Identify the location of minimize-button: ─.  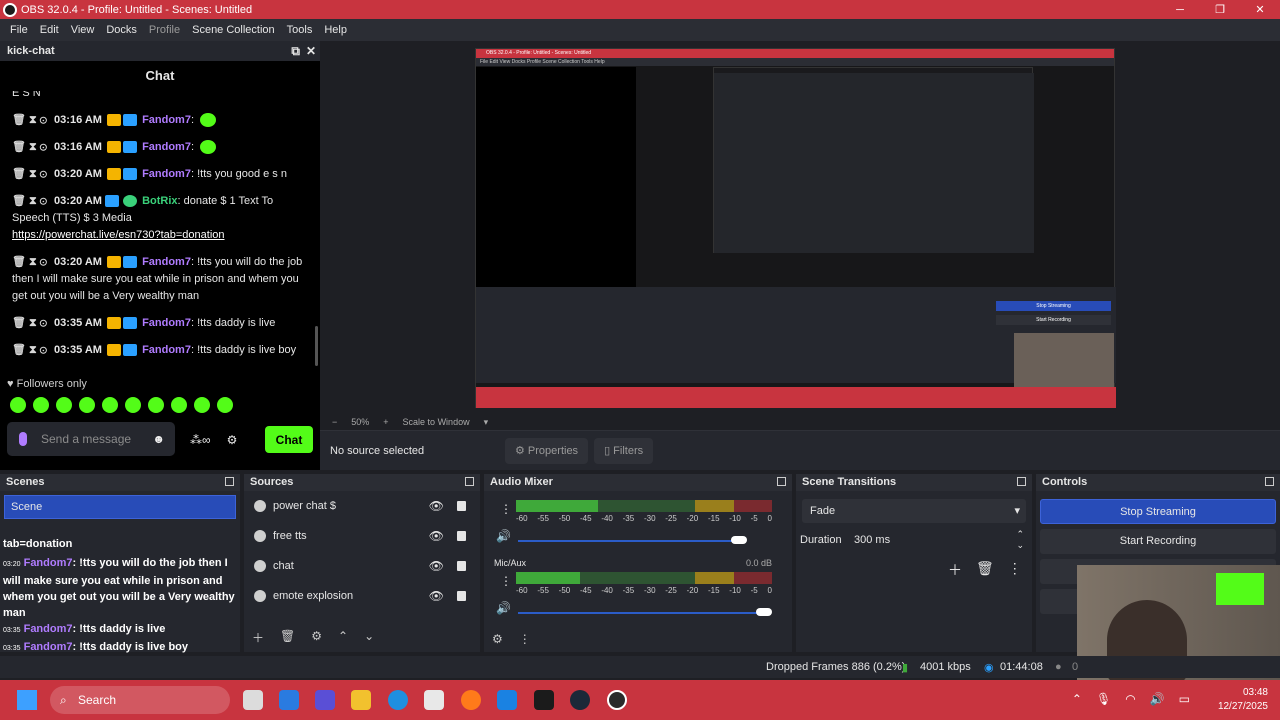
(1180, 9).